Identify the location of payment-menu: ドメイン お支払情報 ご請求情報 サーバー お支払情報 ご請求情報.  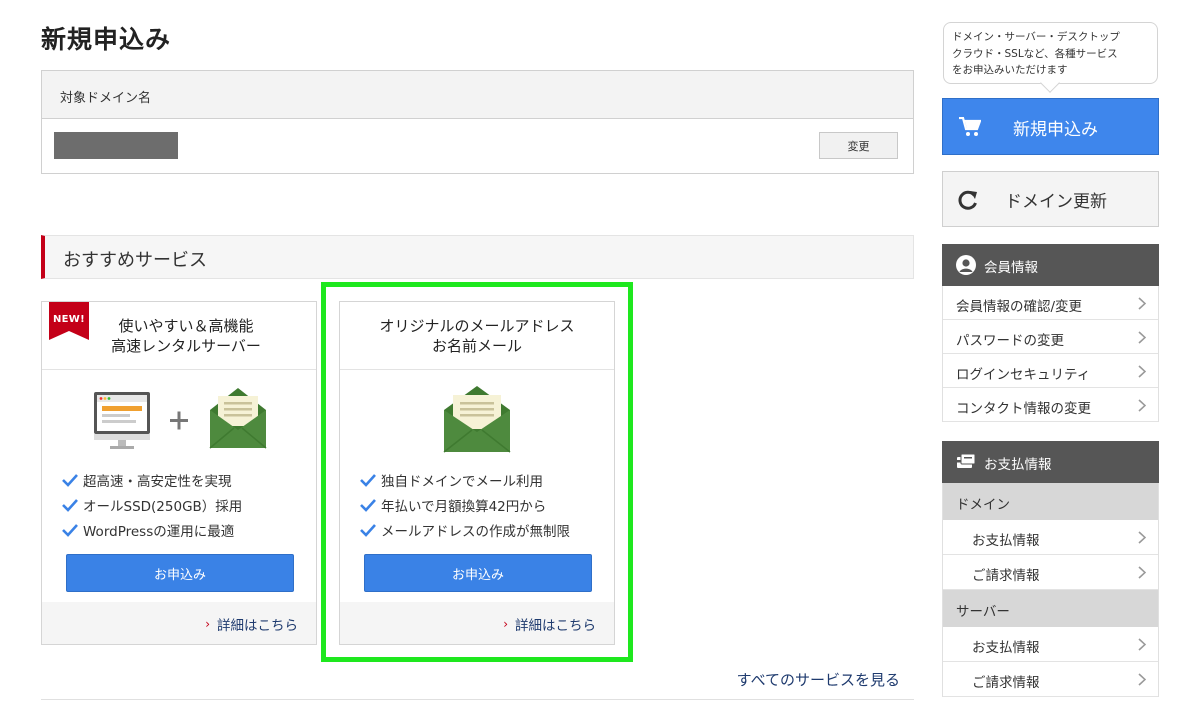
(1050, 590).